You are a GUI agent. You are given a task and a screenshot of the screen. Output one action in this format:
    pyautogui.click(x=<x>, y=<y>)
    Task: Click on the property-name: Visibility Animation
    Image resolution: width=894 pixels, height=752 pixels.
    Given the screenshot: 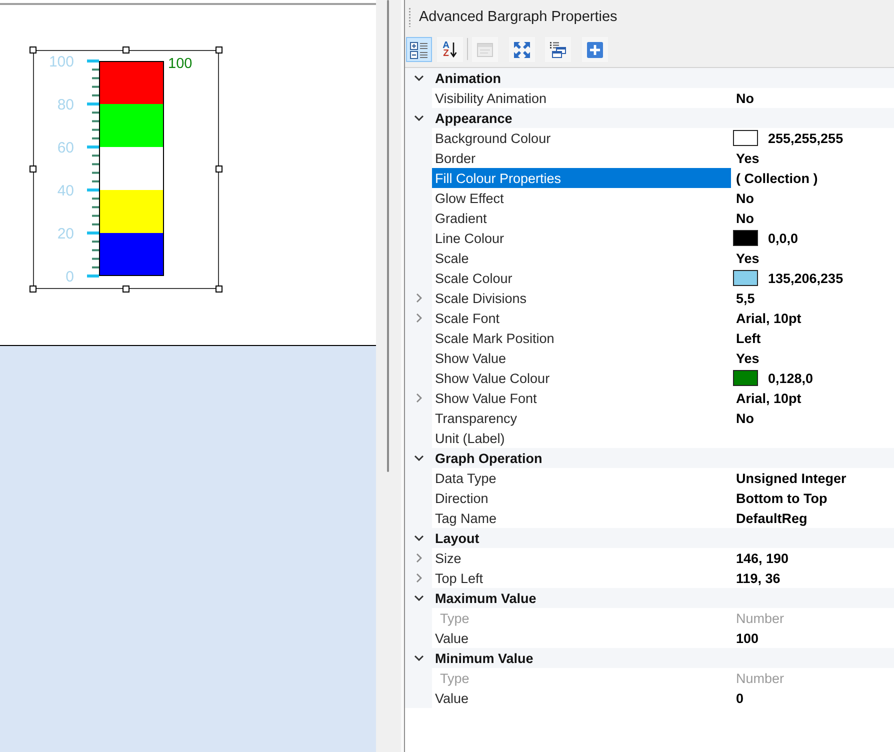 What is the action you would take?
    pyautogui.click(x=491, y=98)
    